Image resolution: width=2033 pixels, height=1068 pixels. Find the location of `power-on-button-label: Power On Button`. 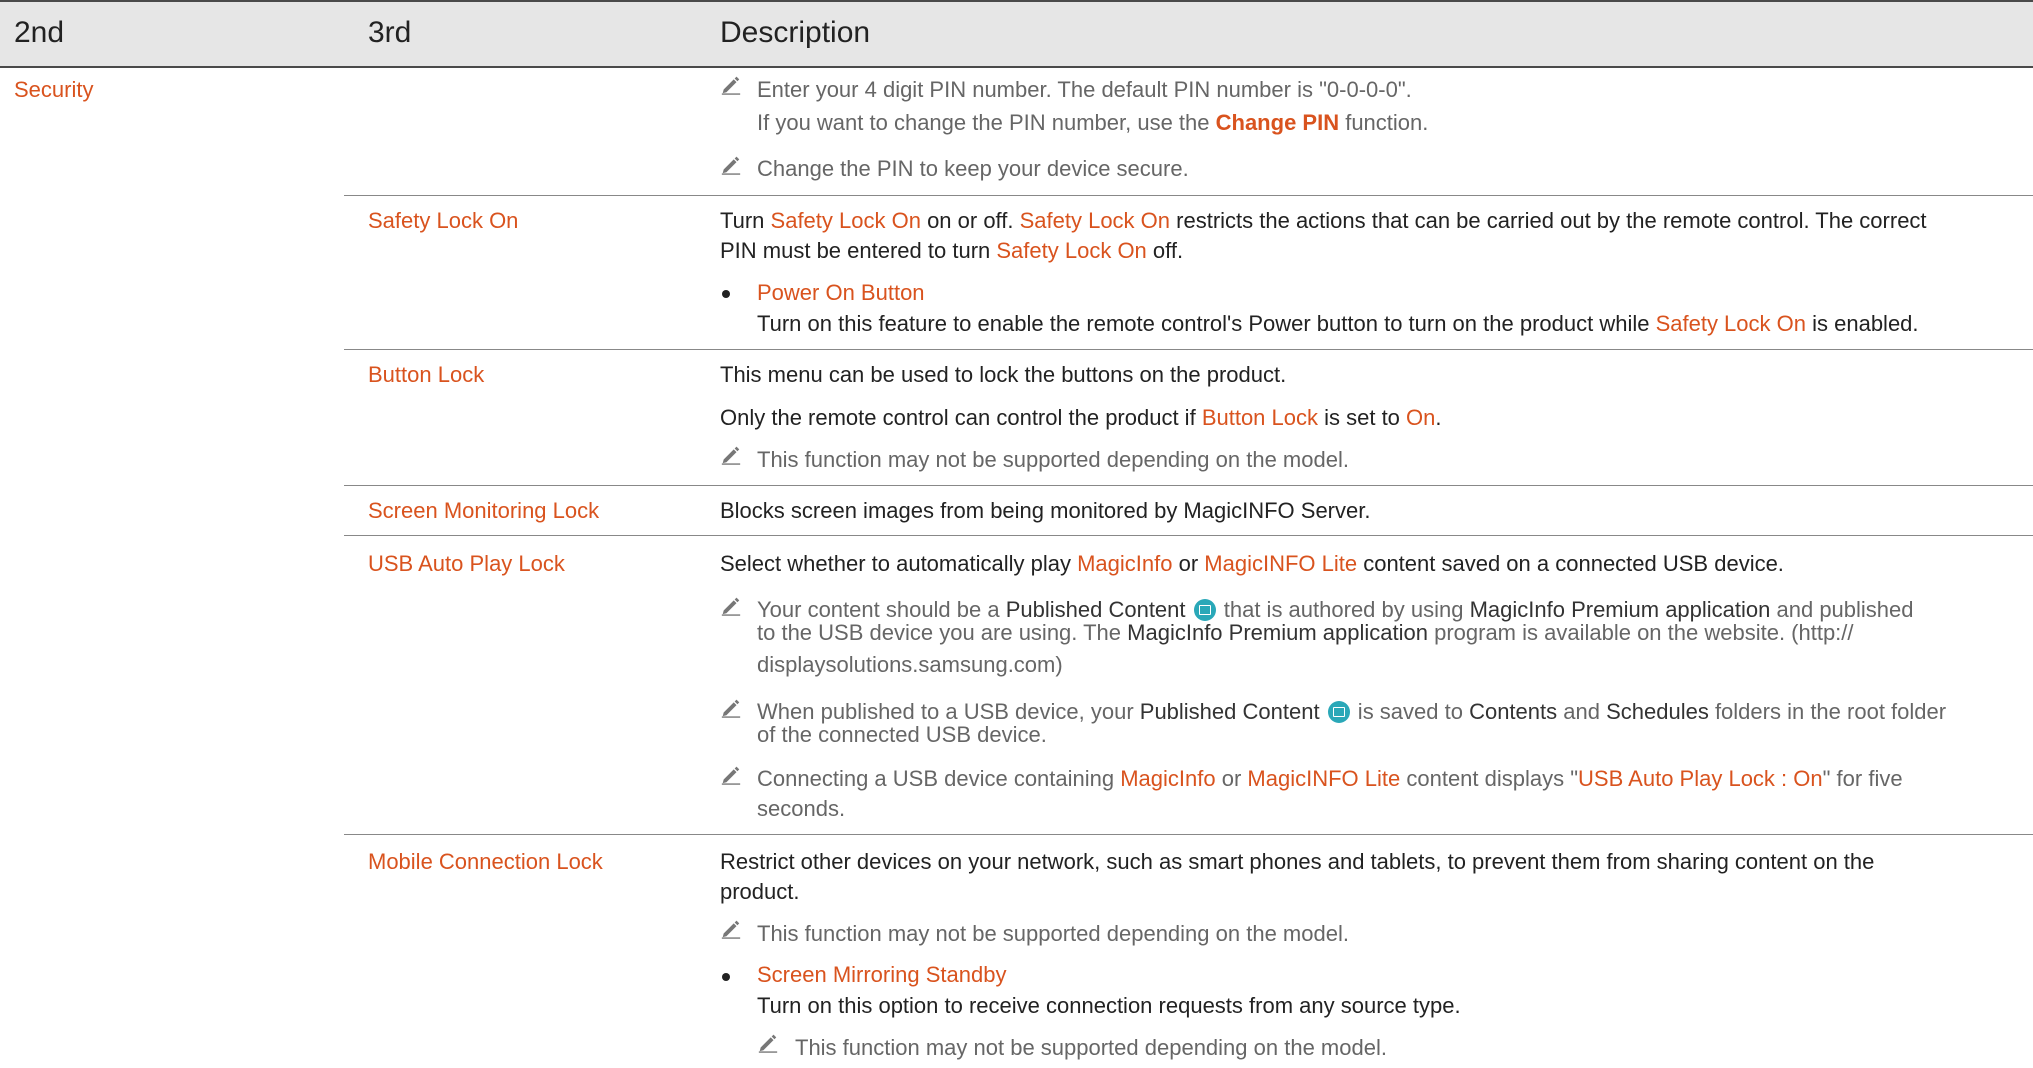

power-on-button-label: Power On Button is located at coordinates (841, 292).